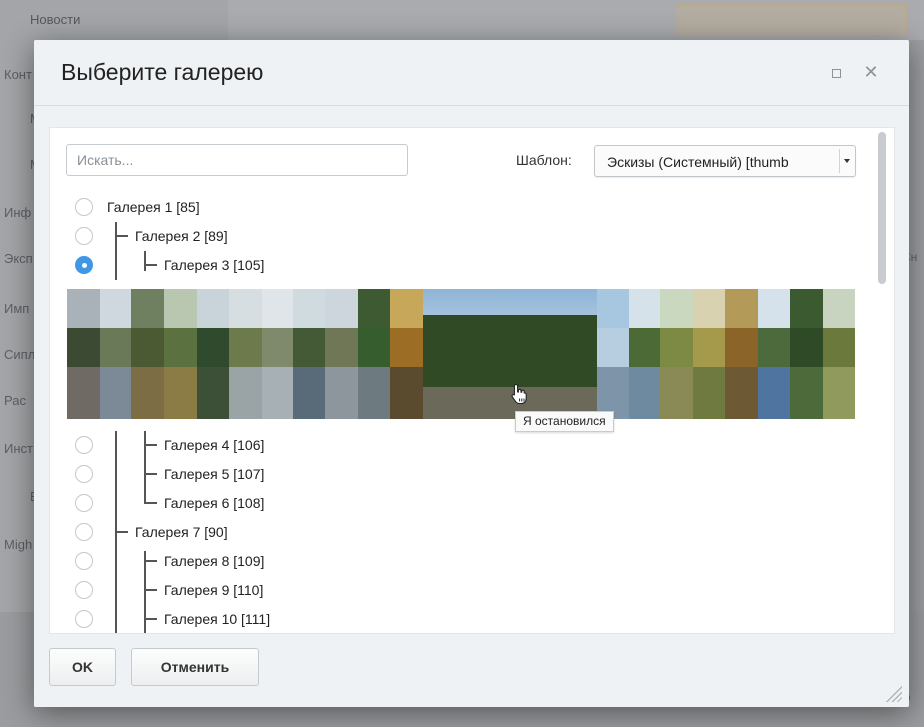 This screenshot has height=727, width=924. Describe the element at coordinates (217, 619) in the screenshot. I see `gallery-label: Галерея 10 [111]` at that location.